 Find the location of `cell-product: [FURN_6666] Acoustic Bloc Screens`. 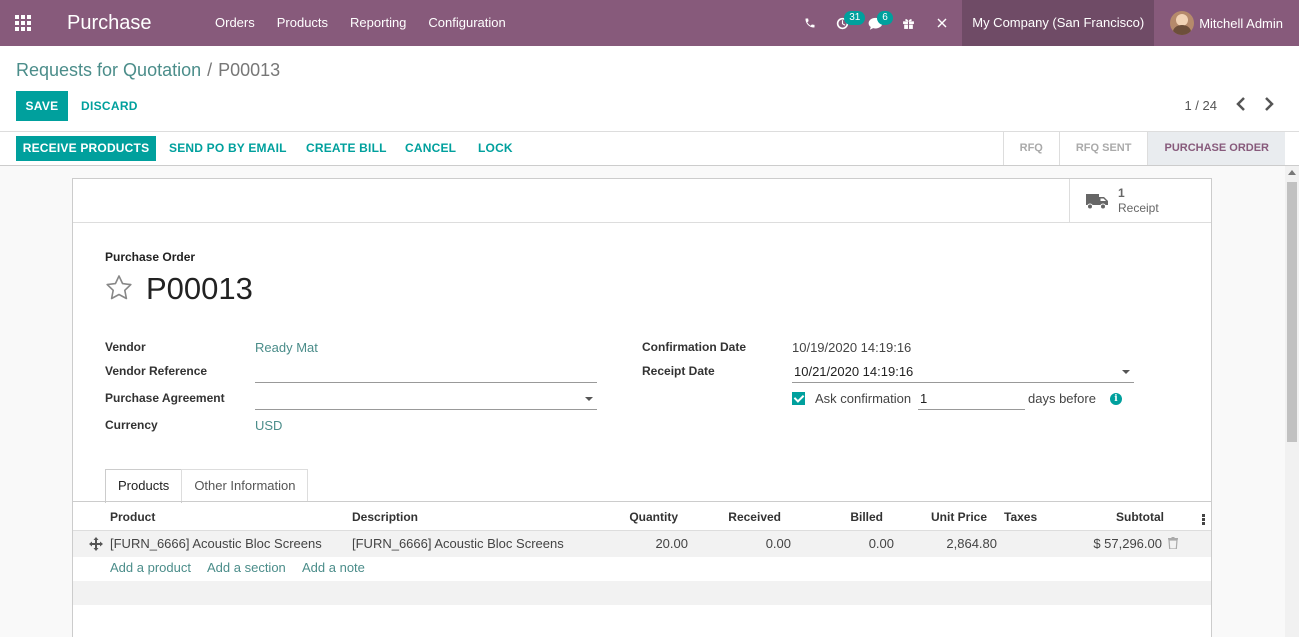

cell-product: [FURN_6666] Acoustic Bloc Screens is located at coordinates (216, 543).